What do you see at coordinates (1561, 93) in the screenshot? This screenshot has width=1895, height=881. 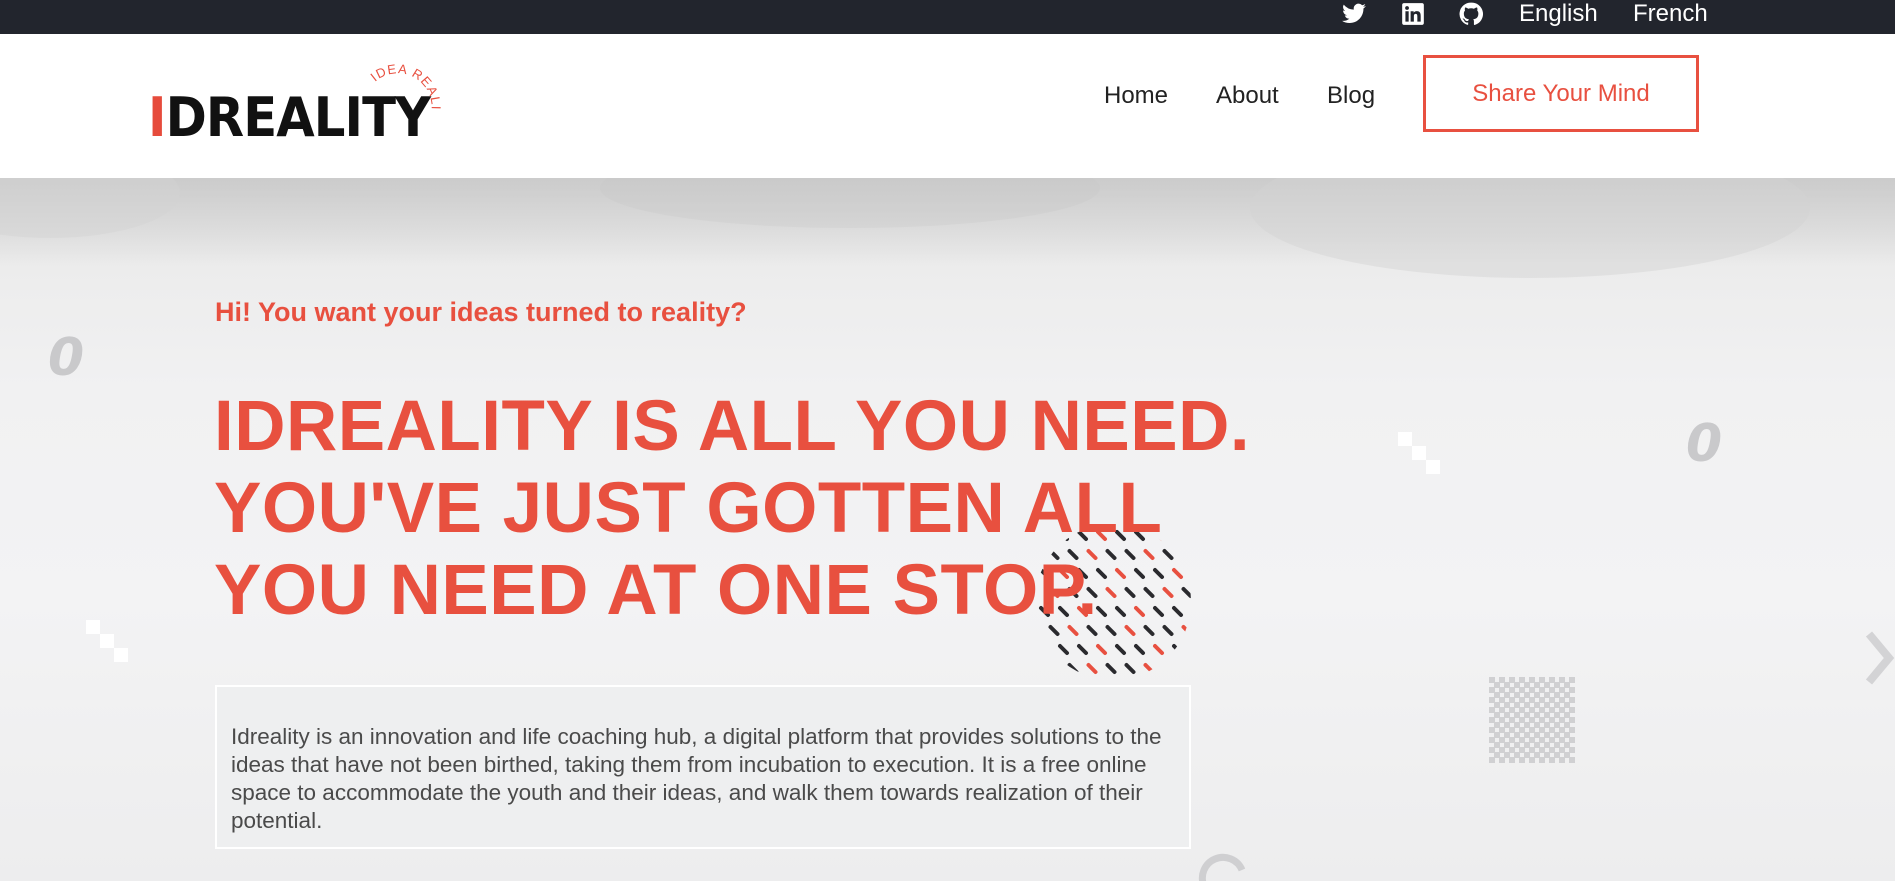 I see `share-your-mind-button: Share Your Mind` at bounding box center [1561, 93].